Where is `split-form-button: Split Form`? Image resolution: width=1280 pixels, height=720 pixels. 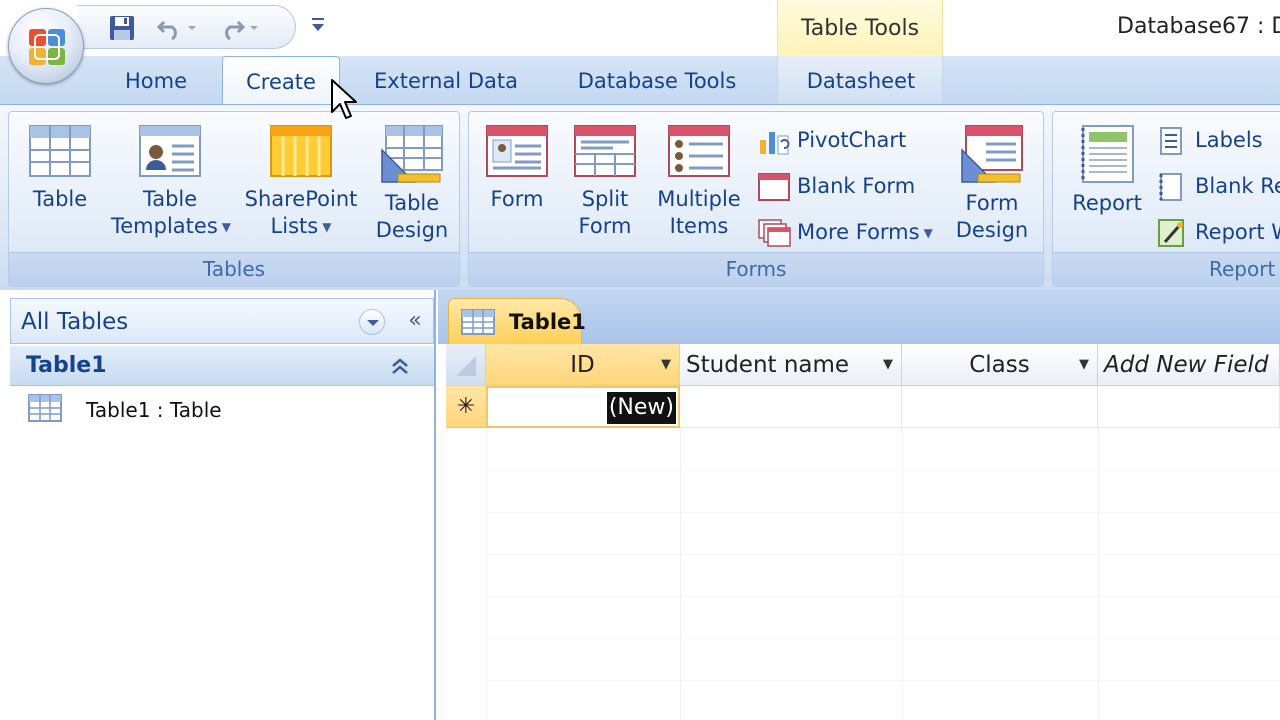
split-form-button: Split Form is located at coordinates (605, 186).